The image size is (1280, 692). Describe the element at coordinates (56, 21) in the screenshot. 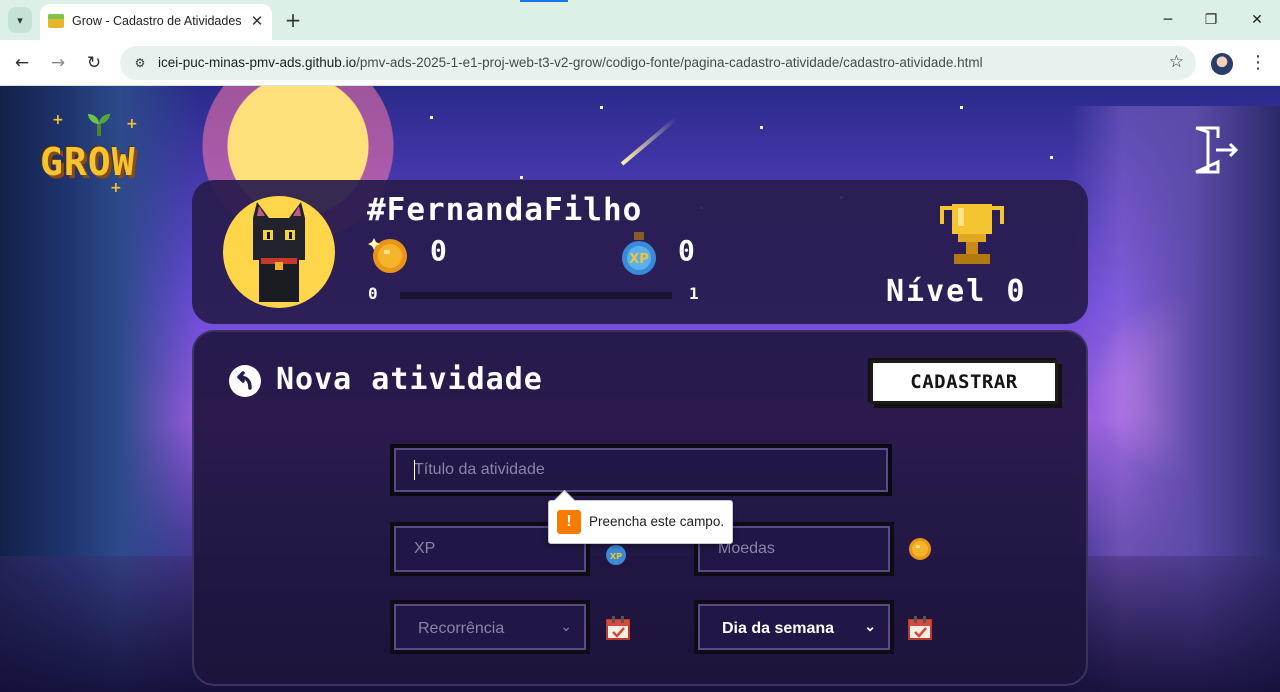

I see `tab-favicon-icon` at that location.